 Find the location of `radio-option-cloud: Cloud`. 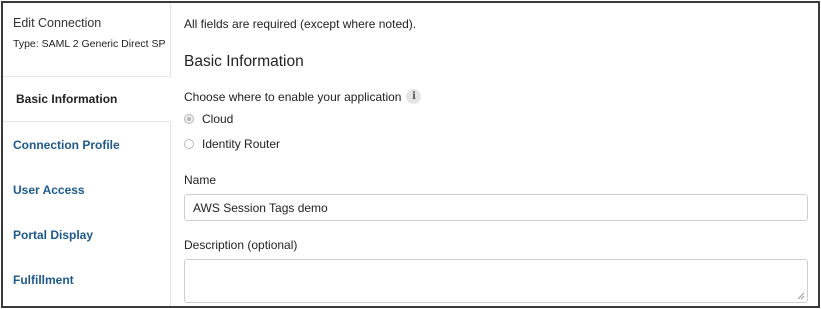

radio-option-cloud: Cloud is located at coordinates (208, 119).